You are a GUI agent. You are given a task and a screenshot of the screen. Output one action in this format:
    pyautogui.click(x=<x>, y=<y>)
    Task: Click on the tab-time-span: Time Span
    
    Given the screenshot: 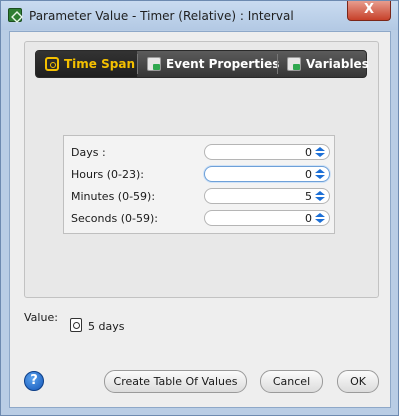 What is the action you would take?
    pyautogui.click(x=86, y=64)
    